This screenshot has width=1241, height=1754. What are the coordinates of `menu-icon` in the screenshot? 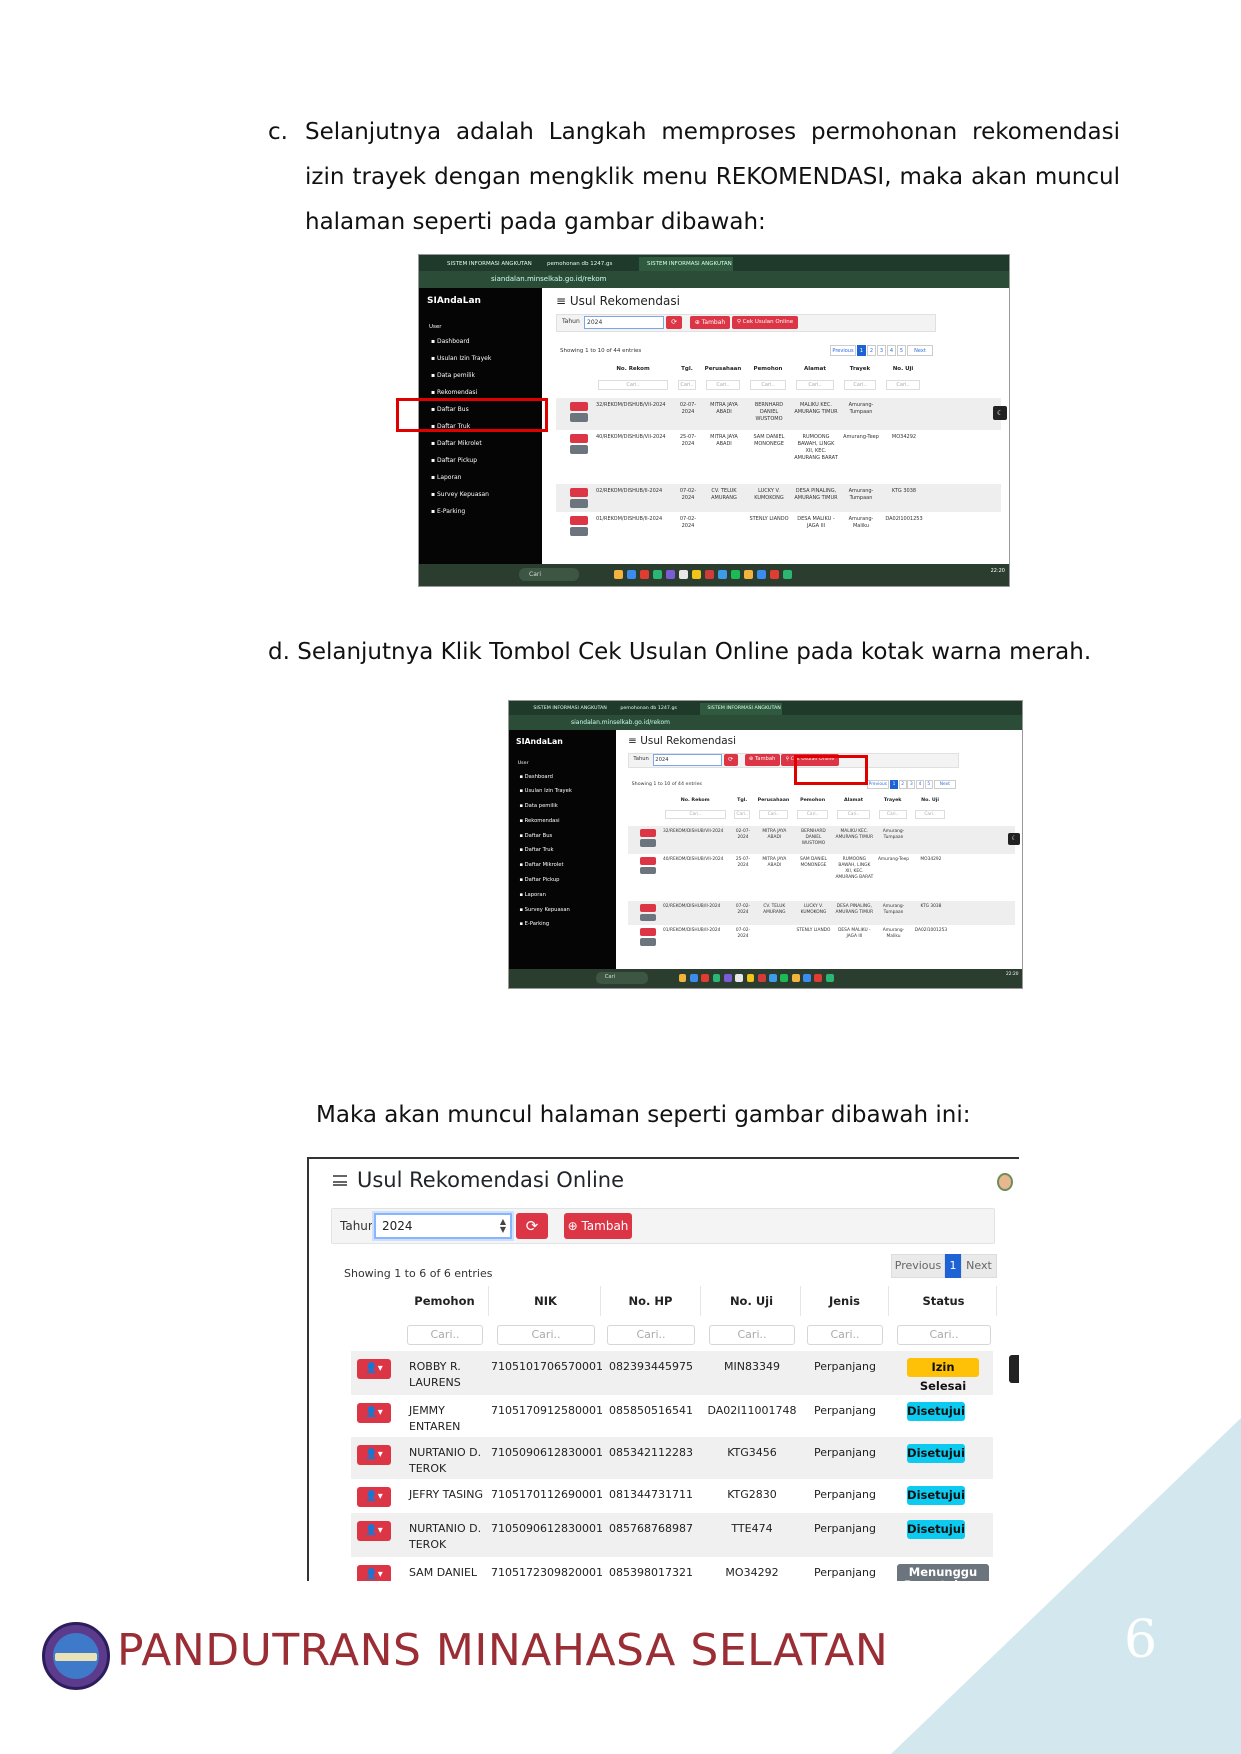 It's located at (340, 1180).